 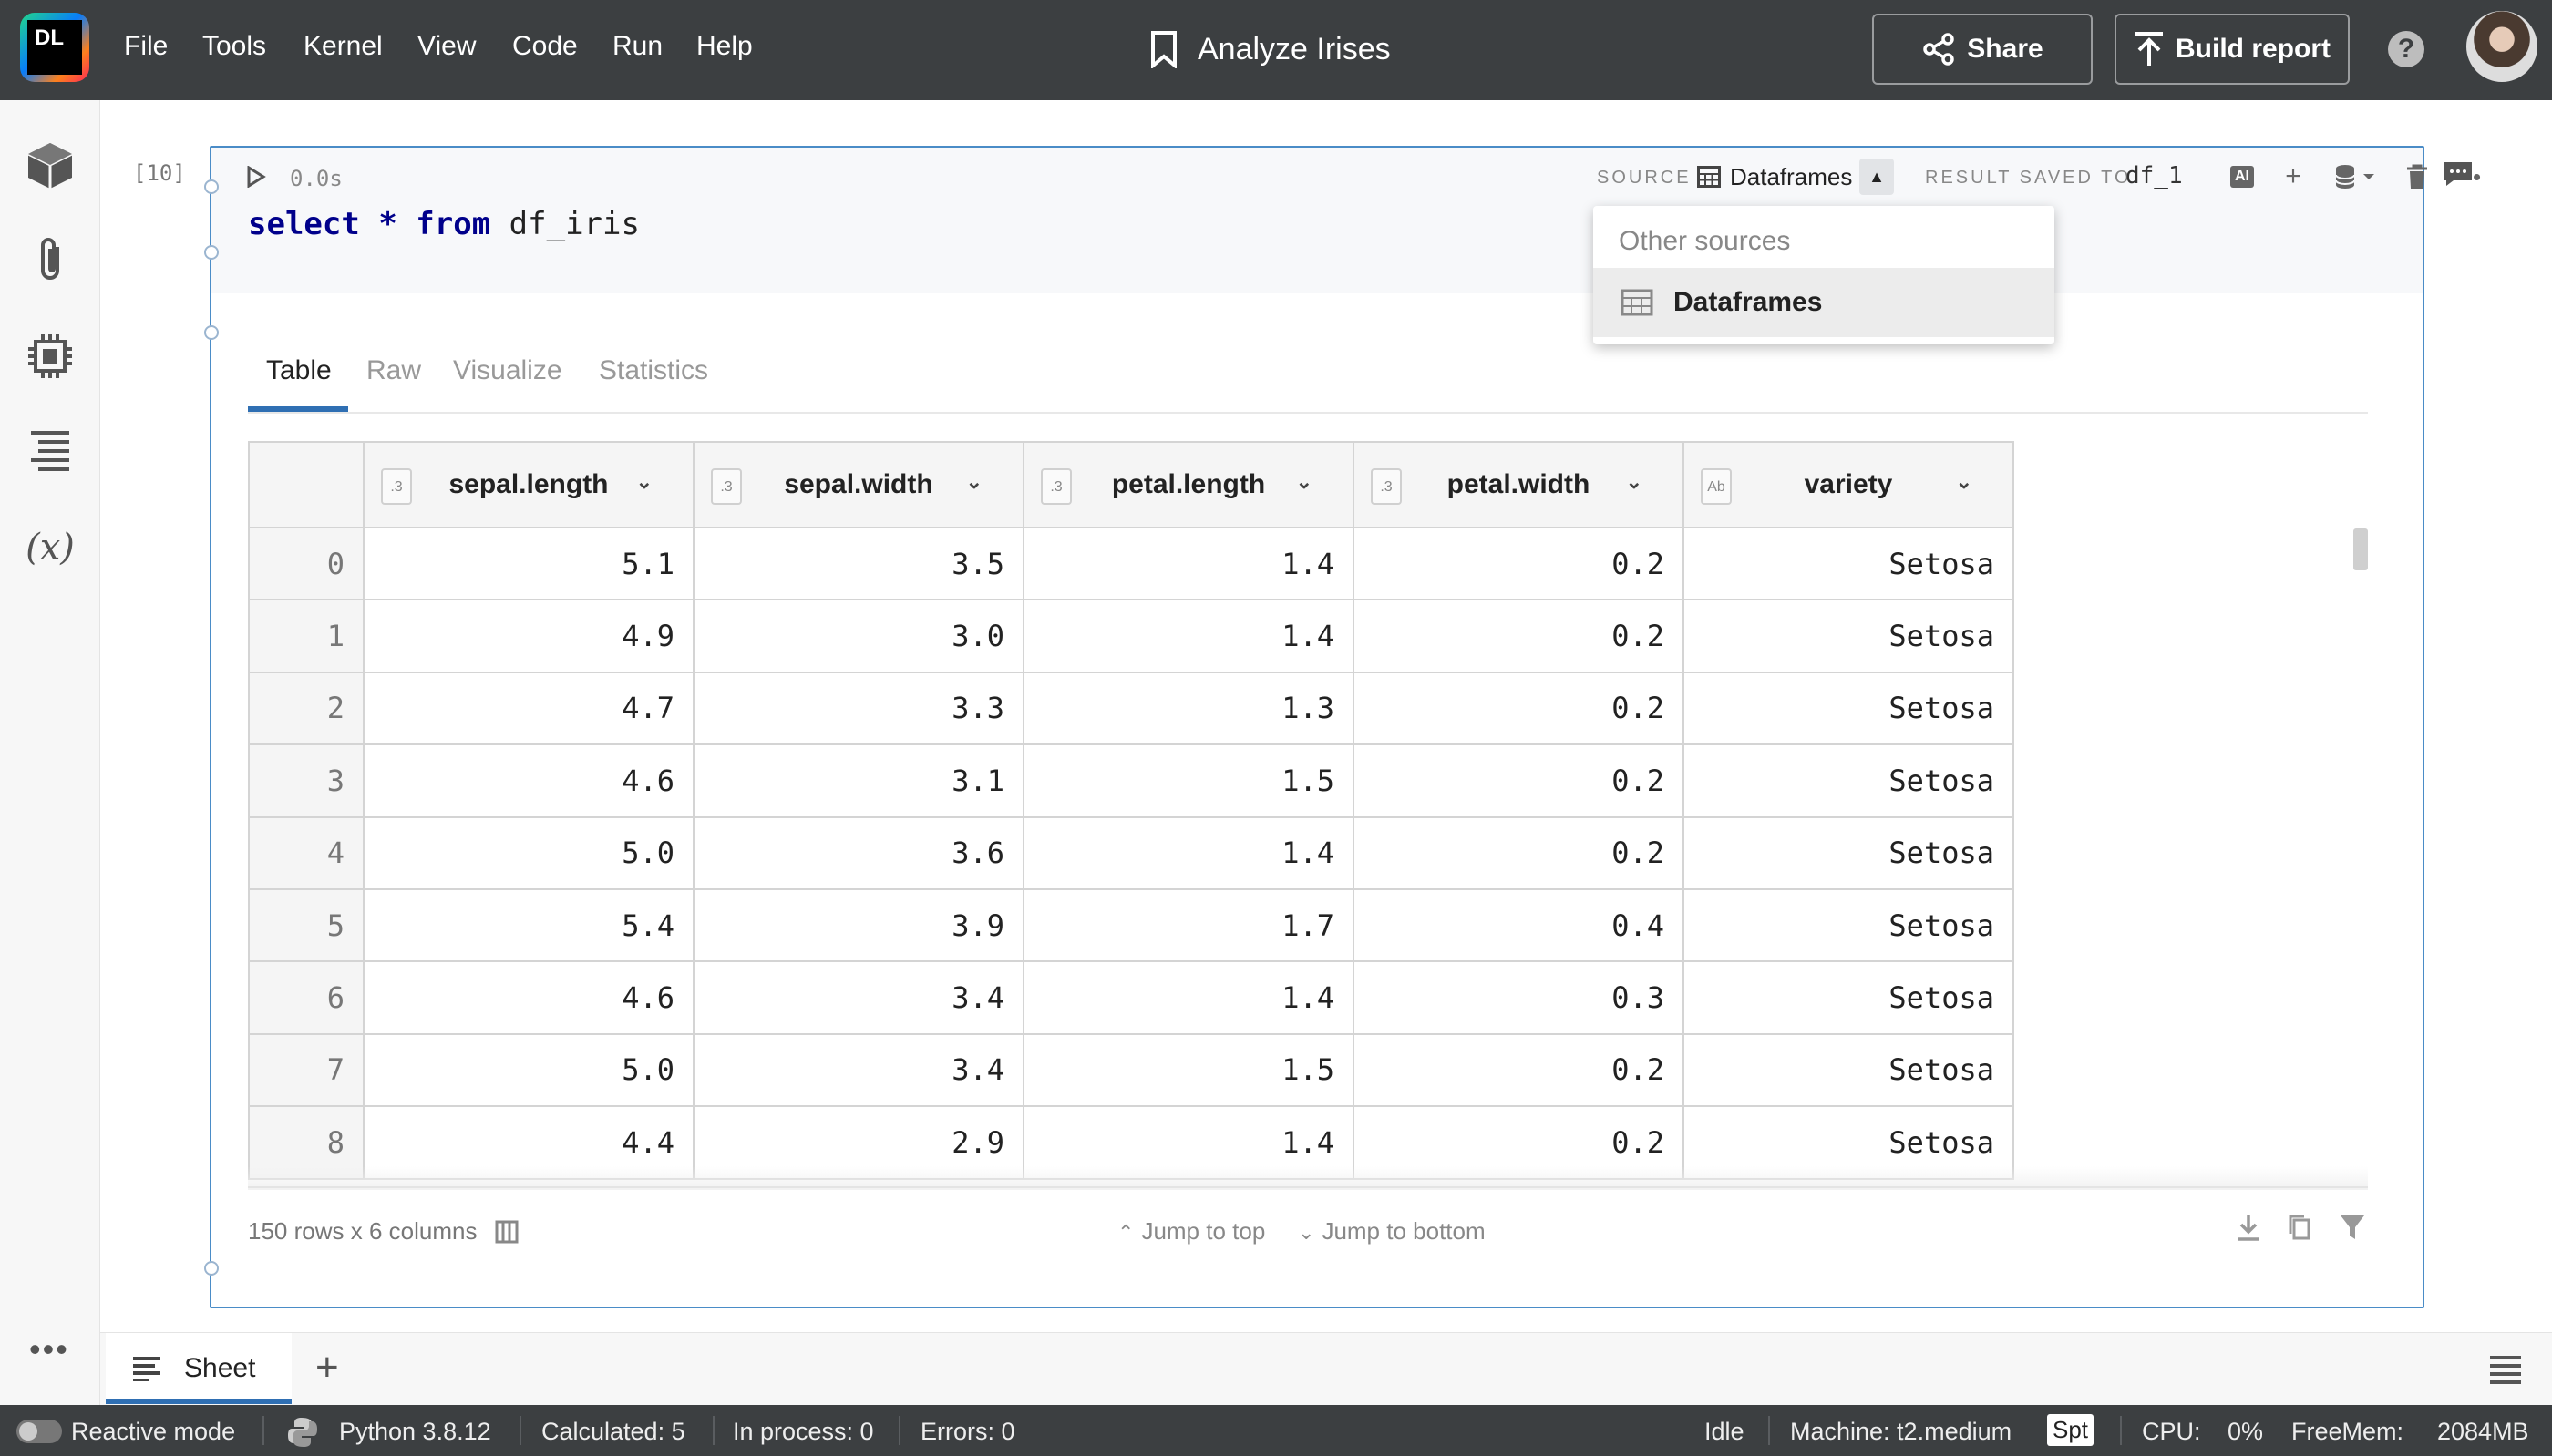 What do you see at coordinates (2293, 177) in the screenshot?
I see `add-cell-icon: +` at bounding box center [2293, 177].